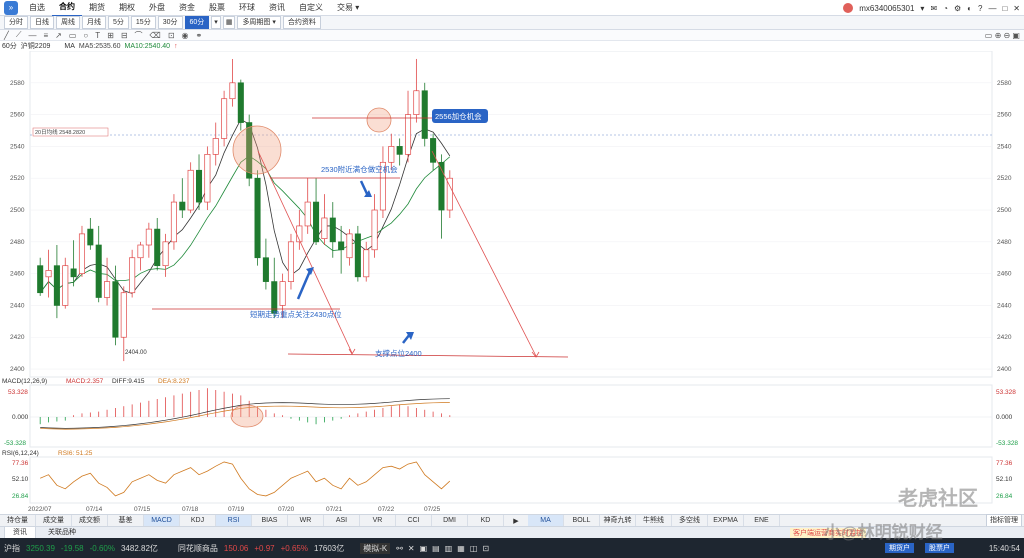 The height and width of the screenshot is (558, 1024). What do you see at coordinates (762, 520) in the screenshot?
I see `tab-ene: ENE` at bounding box center [762, 520].